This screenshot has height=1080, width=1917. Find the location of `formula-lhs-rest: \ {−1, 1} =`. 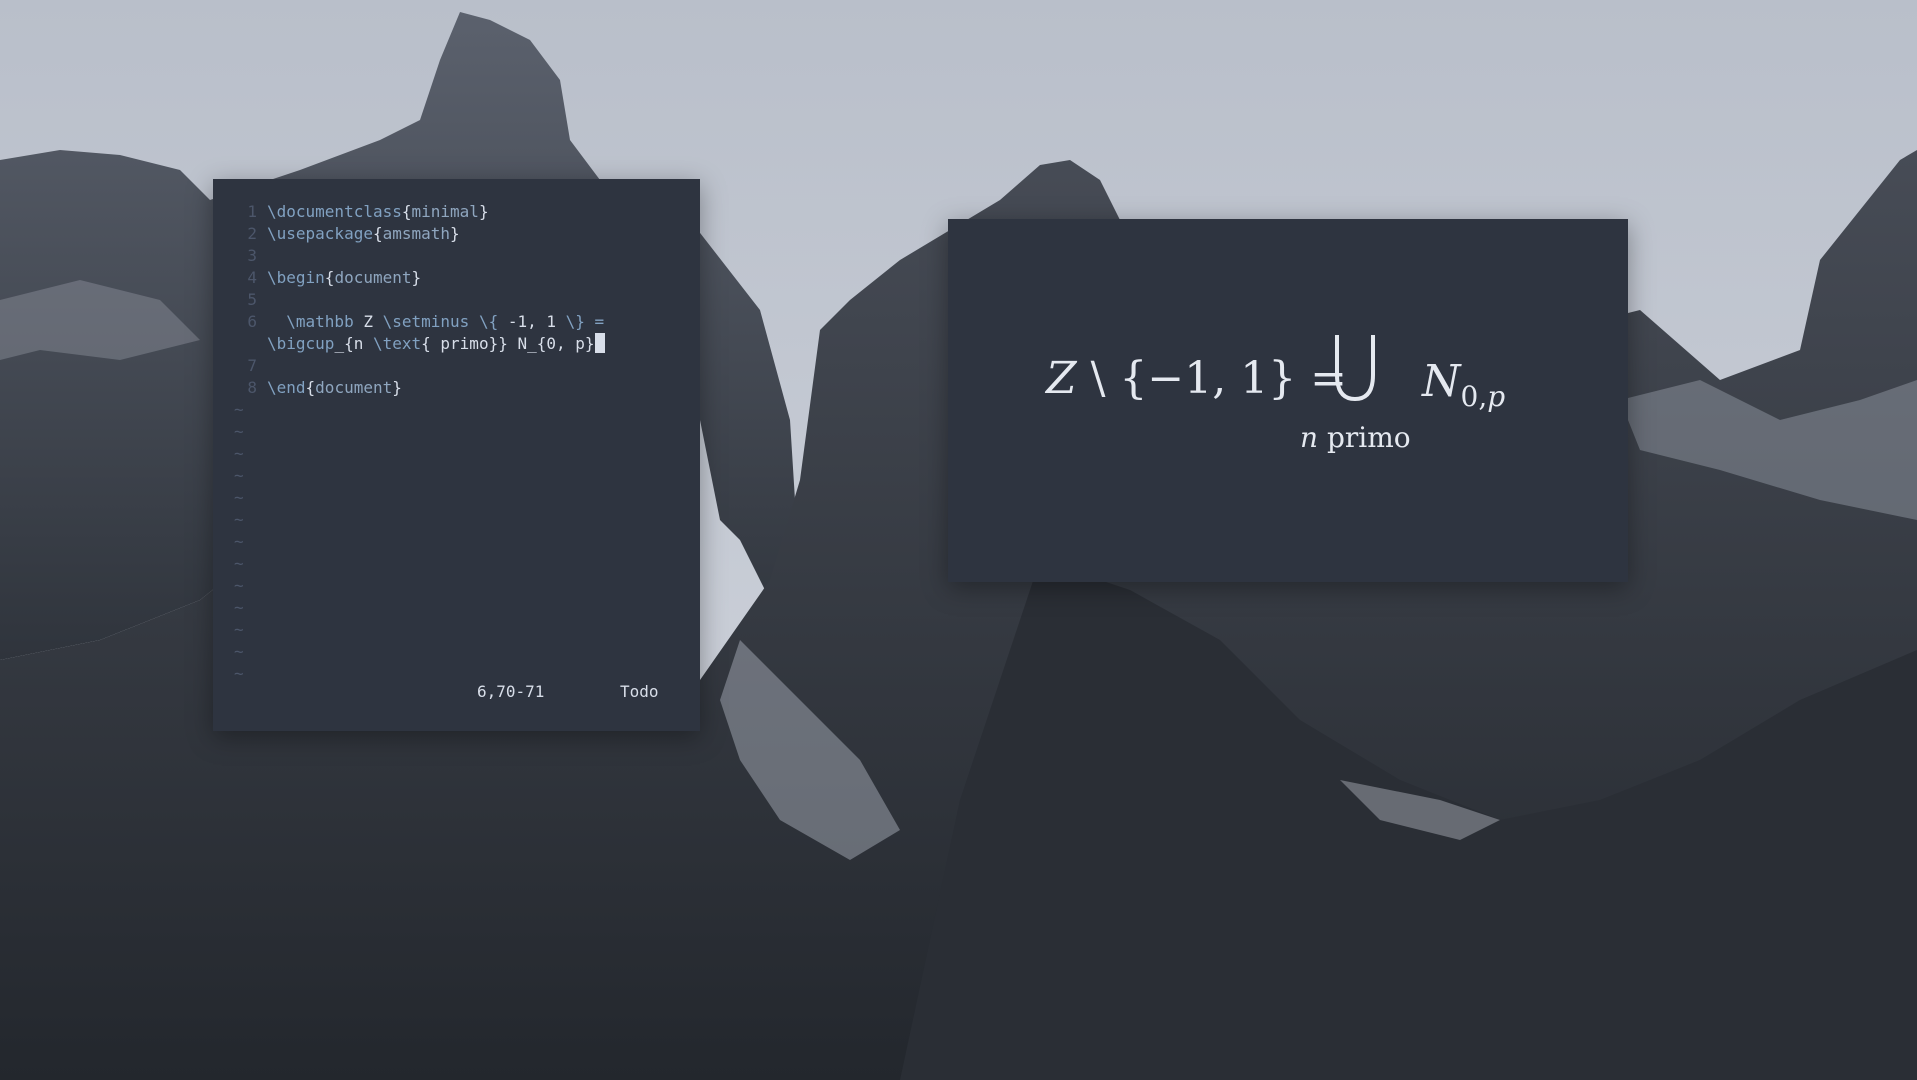

formula-lhs-rest: \ {−1, 1} = is located at coordinates (1212, 378).